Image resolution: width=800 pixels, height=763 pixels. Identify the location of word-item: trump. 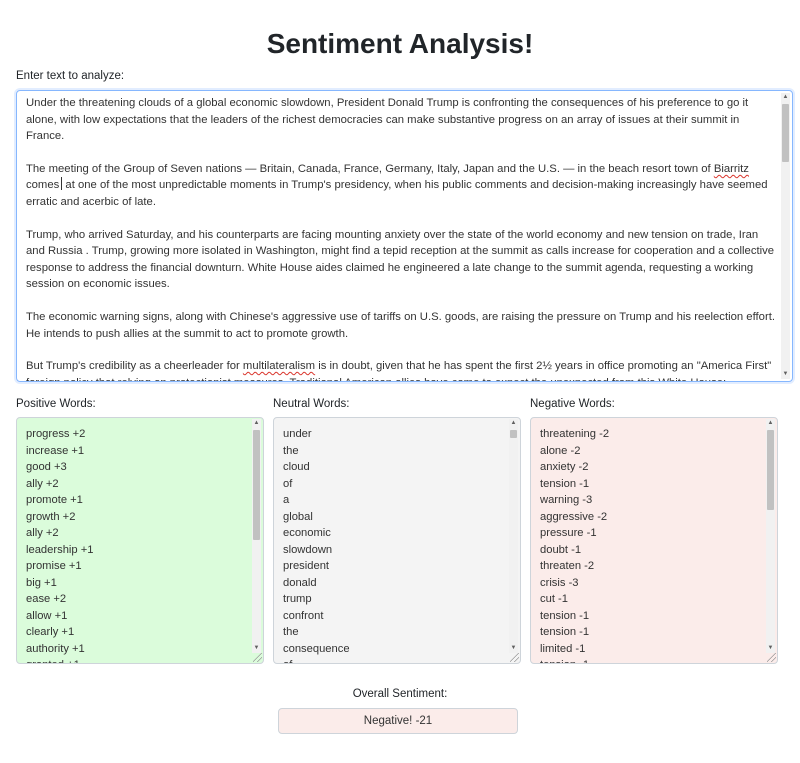
(297, 599).